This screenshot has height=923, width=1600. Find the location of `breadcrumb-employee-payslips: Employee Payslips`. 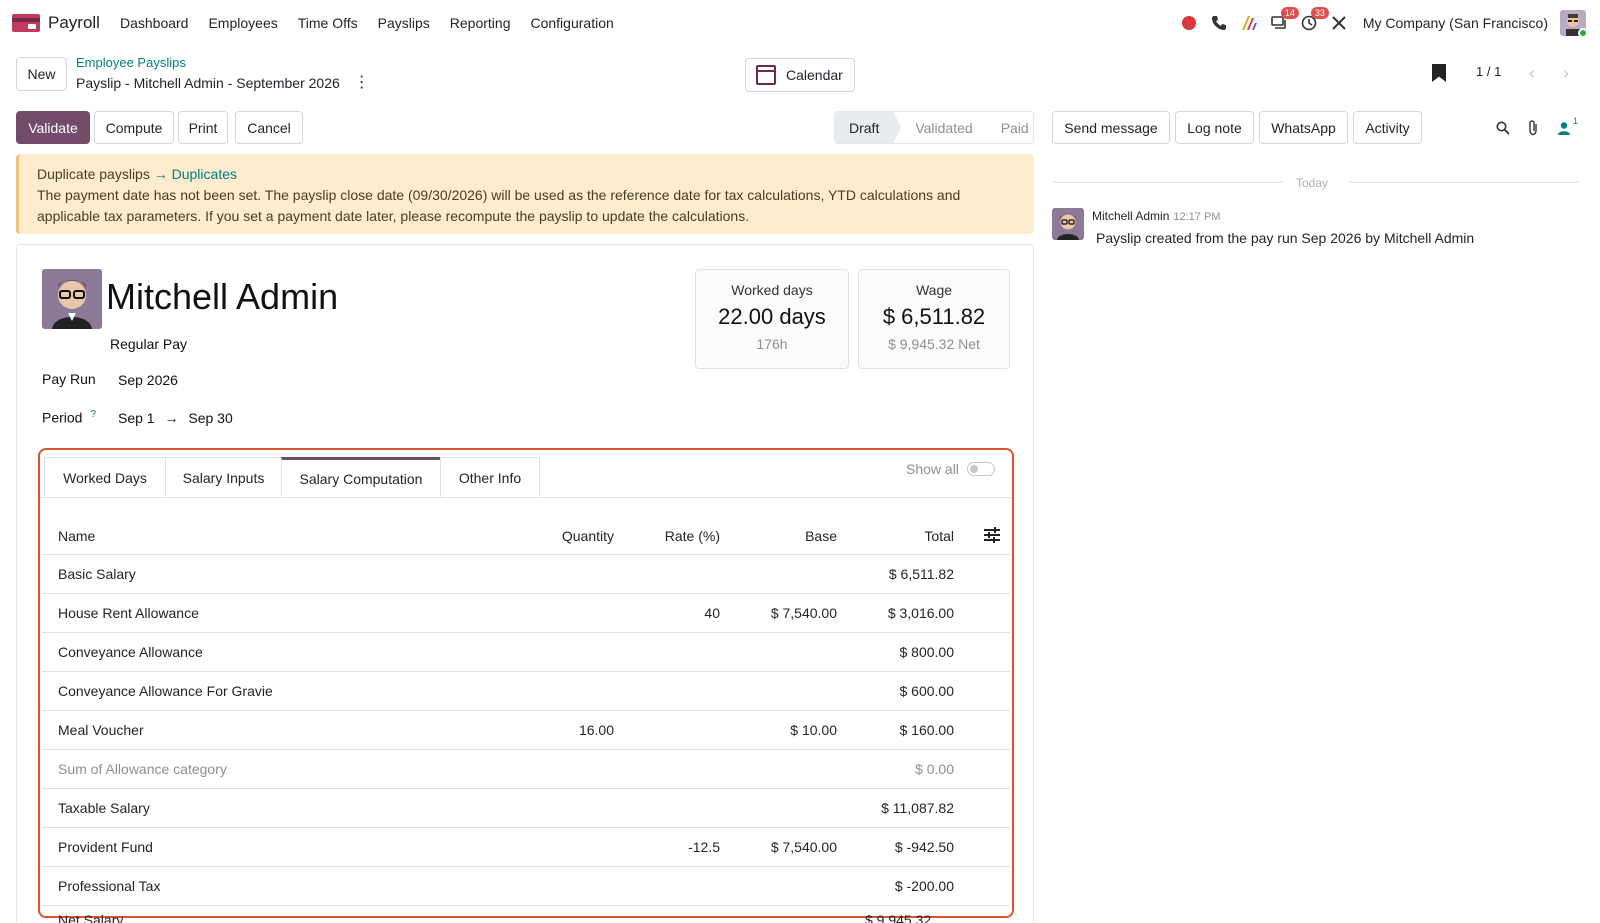

breadcrumb-employee-payslips: Employee Payslips is located at coordinates (131, 62).